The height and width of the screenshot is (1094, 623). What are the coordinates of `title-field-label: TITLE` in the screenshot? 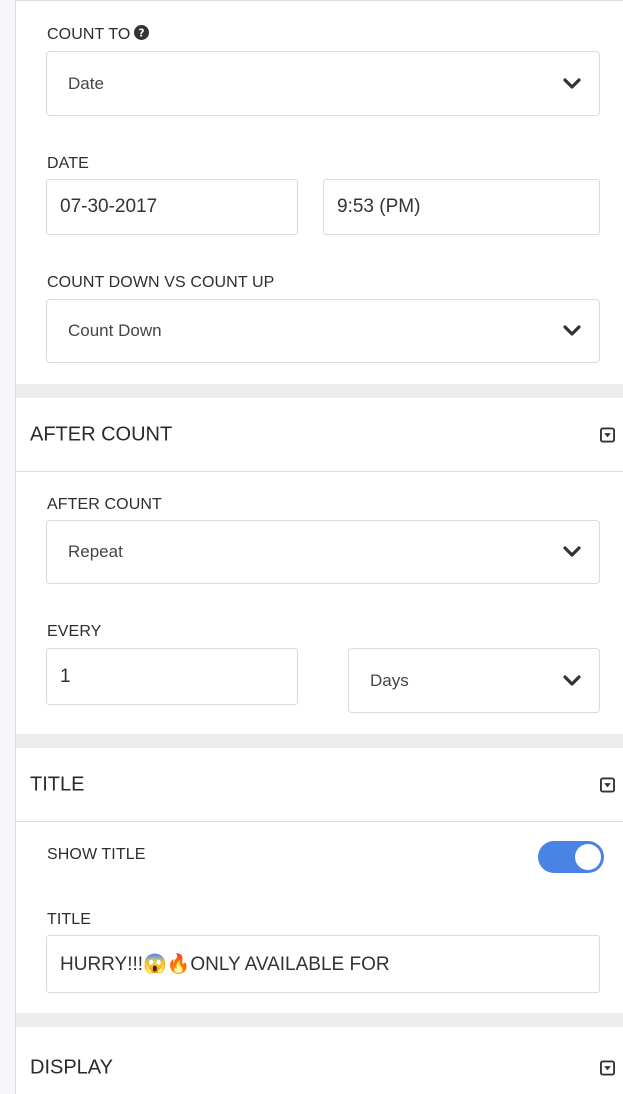 It's located at (69, 919).